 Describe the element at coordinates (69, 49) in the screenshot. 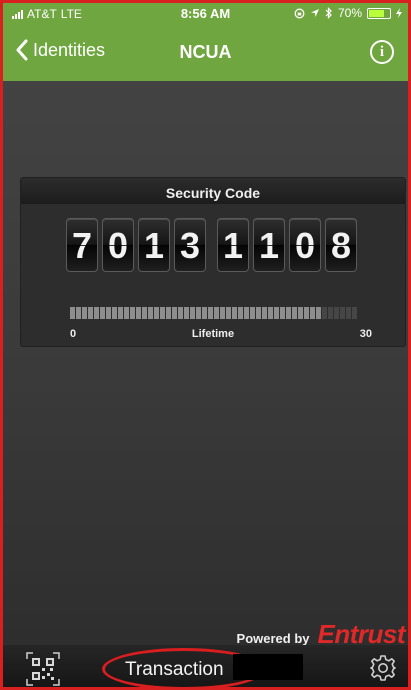

I see `back-button-label: Identities` at that location.